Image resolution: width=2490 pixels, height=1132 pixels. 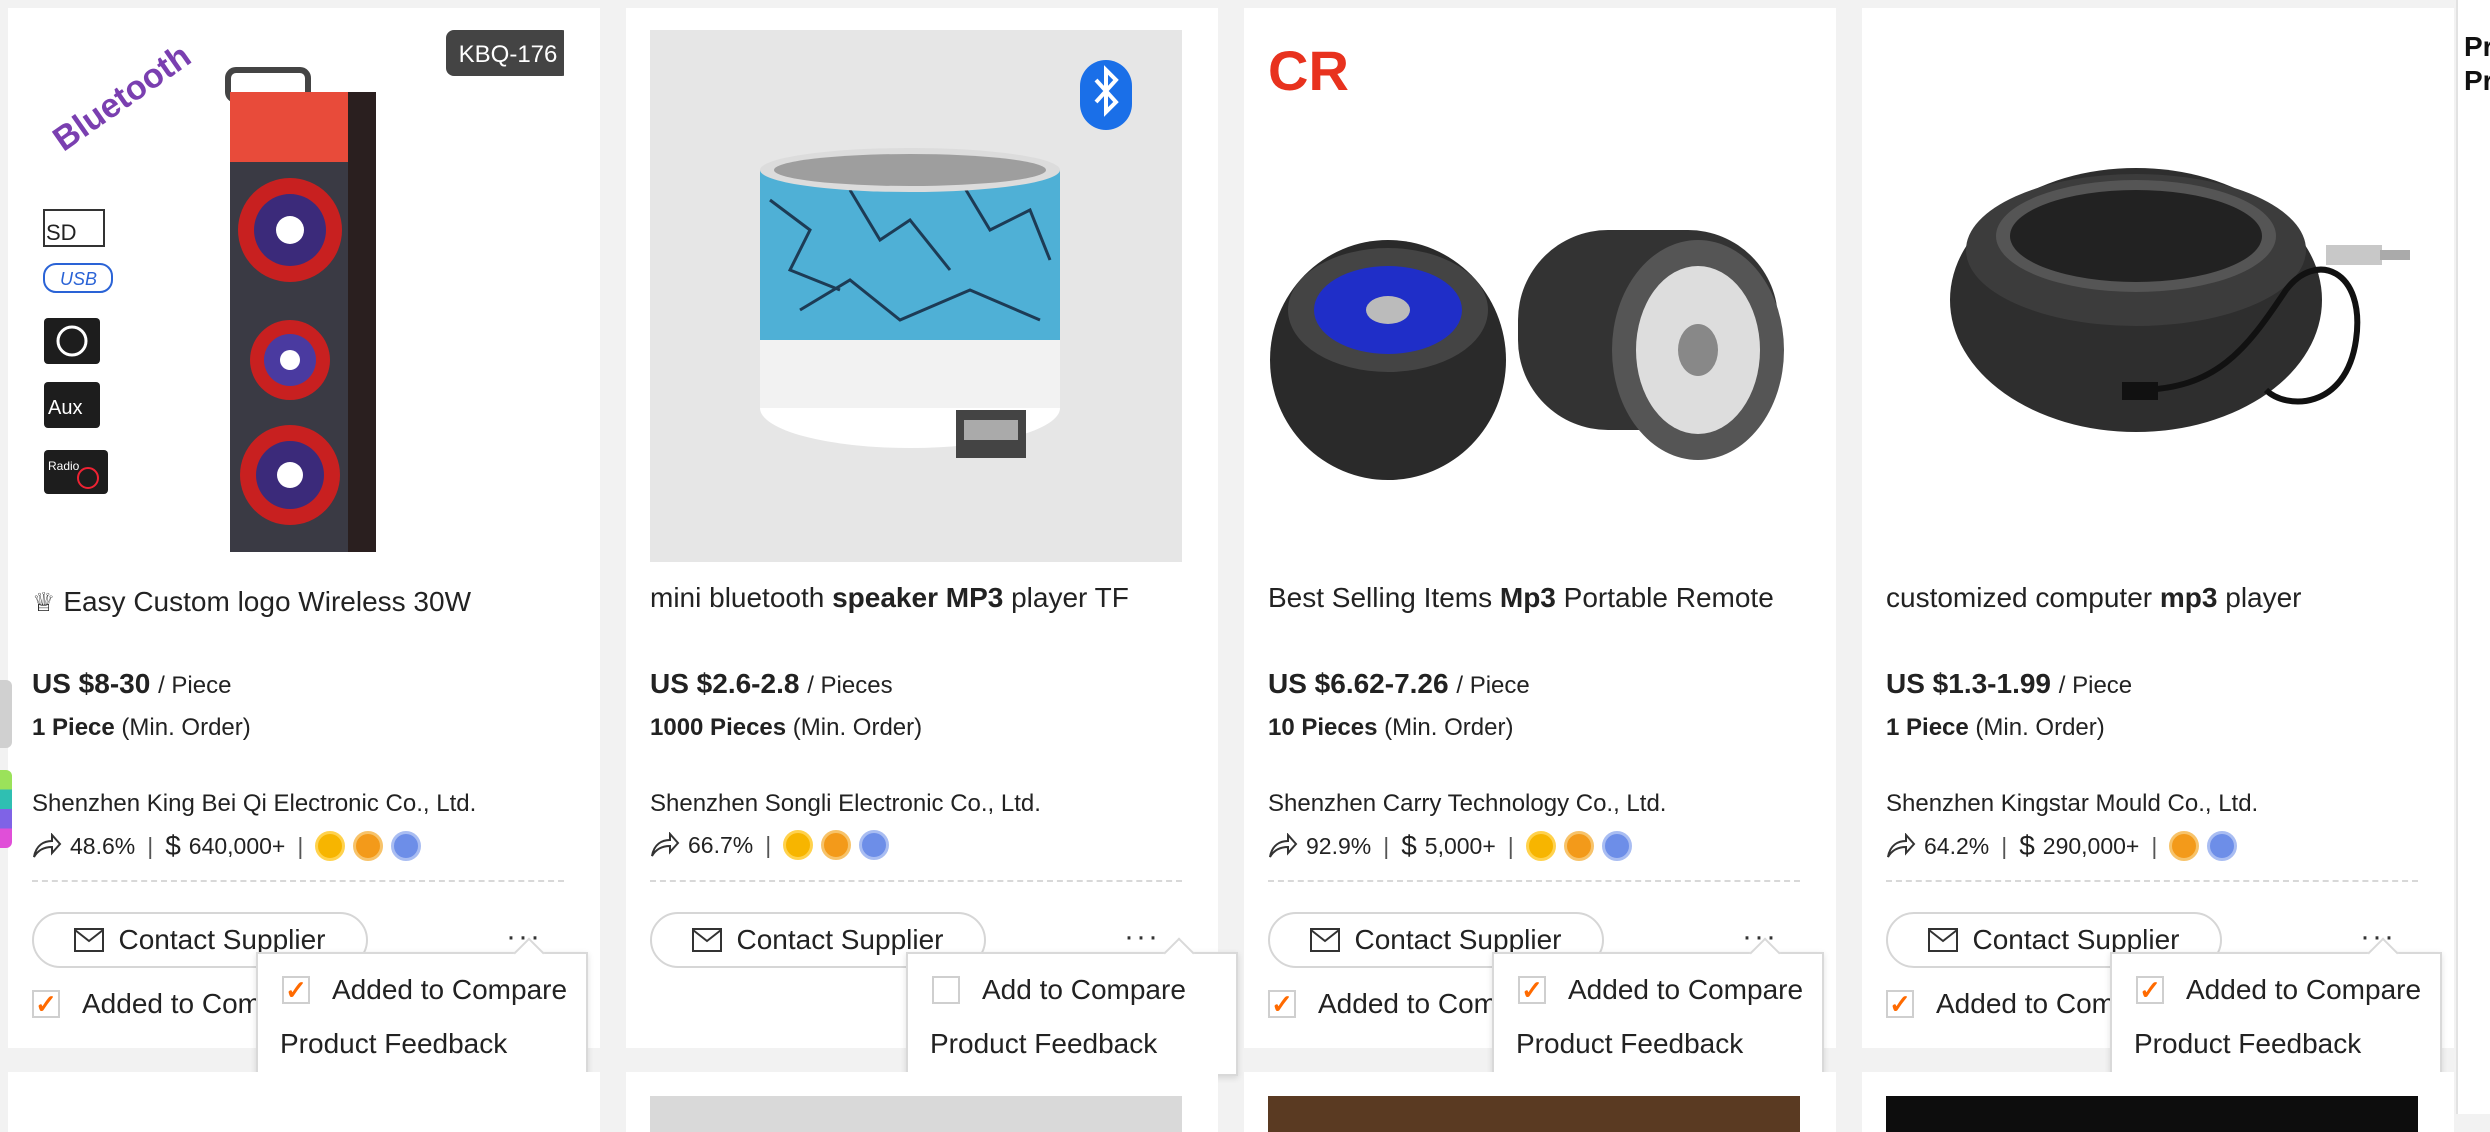 I want to click on more-options-popup: Add to Compare Product Feedback, so click(x=1072, y=1006).